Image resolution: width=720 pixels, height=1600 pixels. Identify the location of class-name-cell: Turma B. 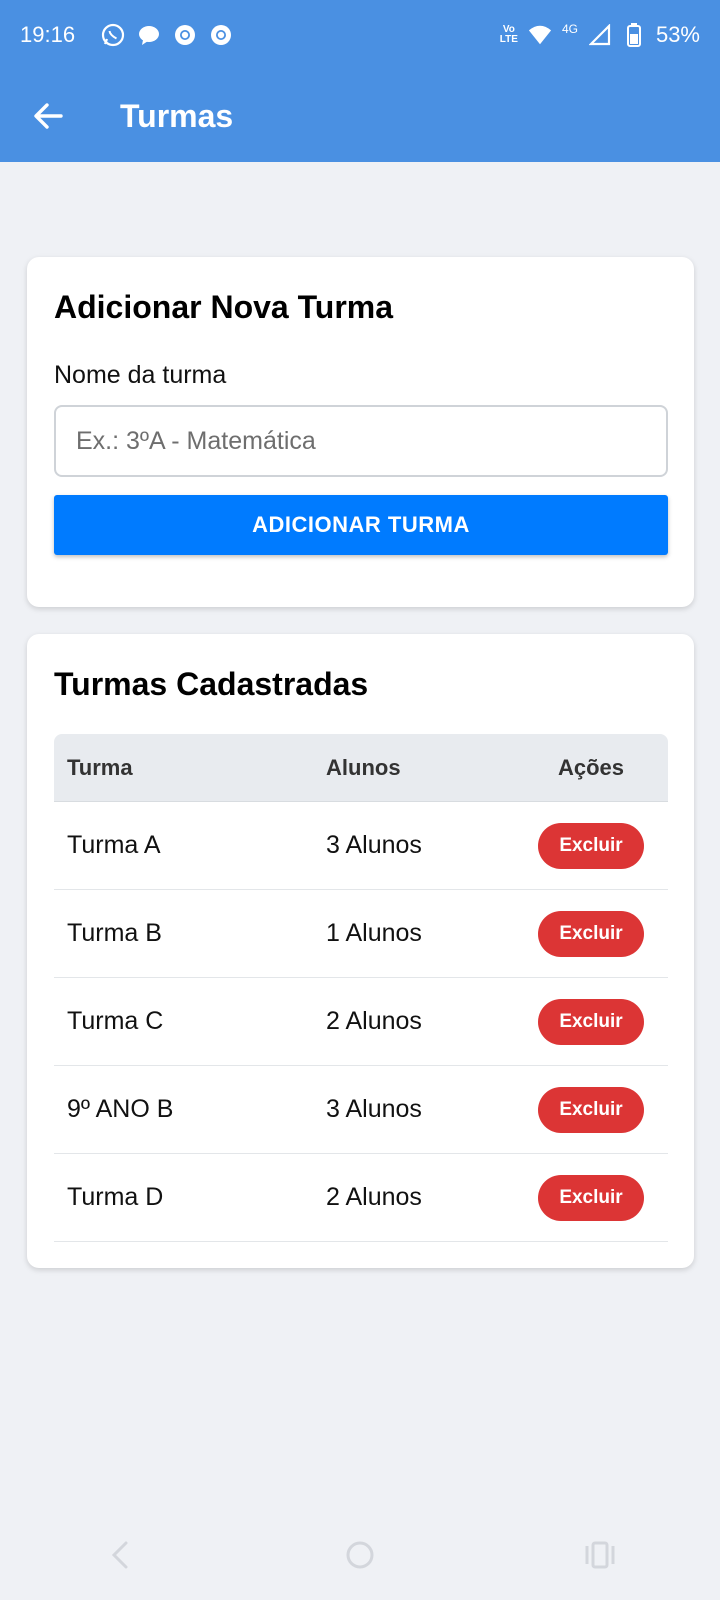
(114, 933).